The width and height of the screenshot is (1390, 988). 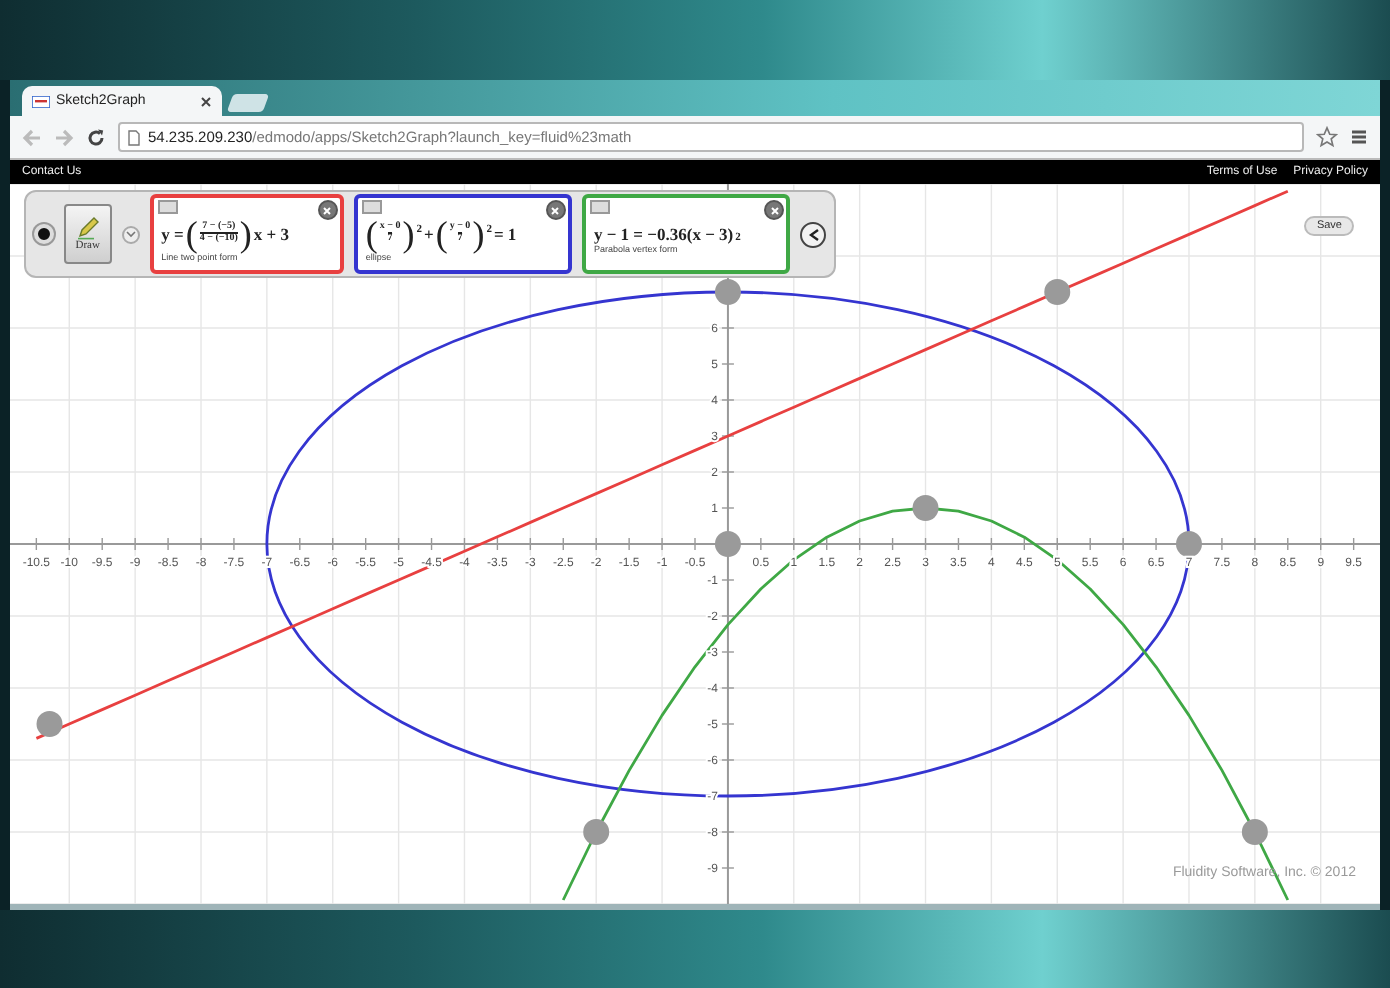 What do you see at coordinates (1327, 137) in the screenshot?
I see `star-icon` at bounding box center [1327, 137].